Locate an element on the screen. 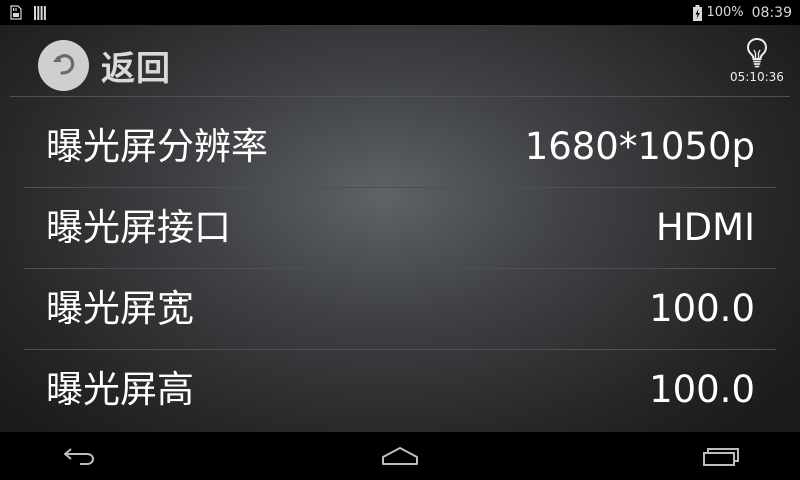 The width and height of the screenshot is (800, 480). sd-card-icon is located at coordinates (16, 12).